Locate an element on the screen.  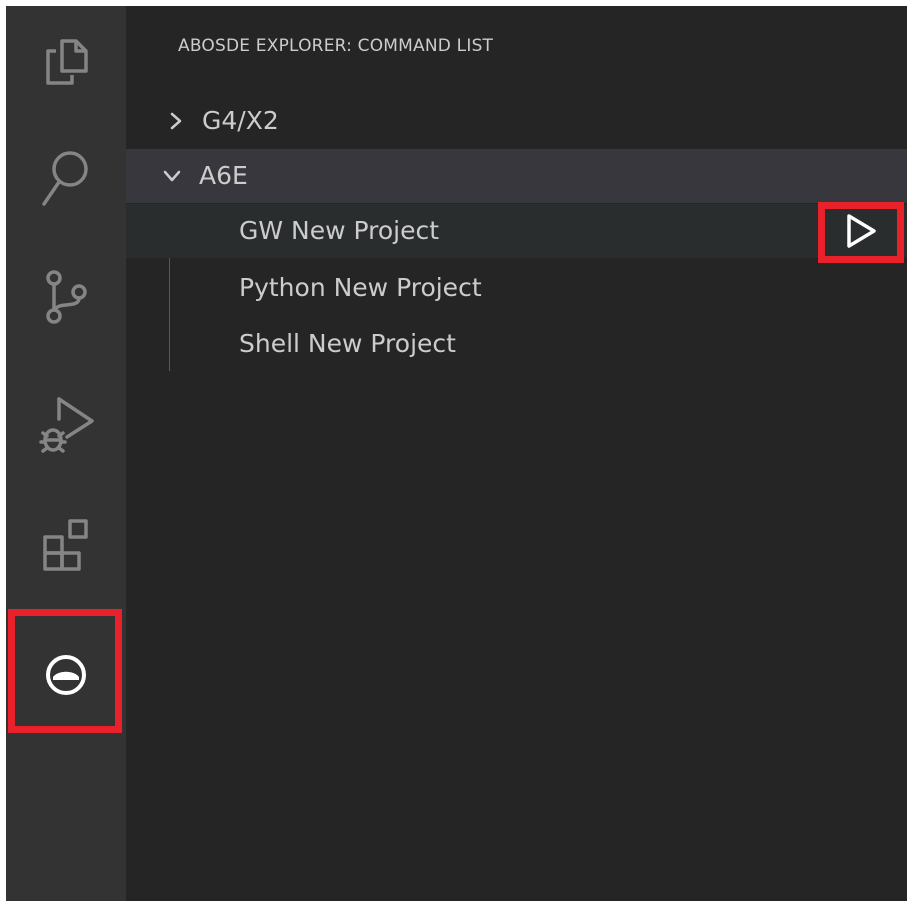
activity-run-and-debug is located at coordinates (66, 425).